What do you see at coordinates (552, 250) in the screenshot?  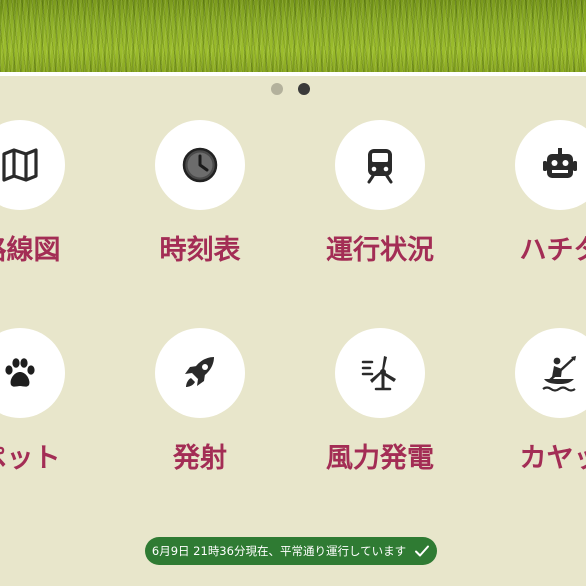 I see `menu-tile-label: ハチタ` at bounding box center [552, 250].